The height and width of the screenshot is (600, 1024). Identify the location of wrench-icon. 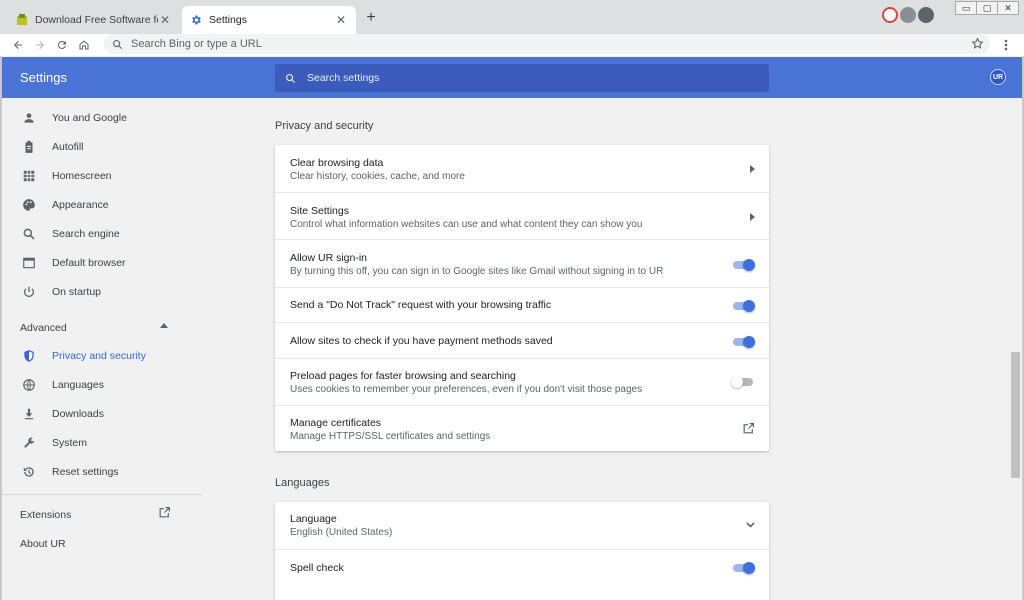
(29, 443).